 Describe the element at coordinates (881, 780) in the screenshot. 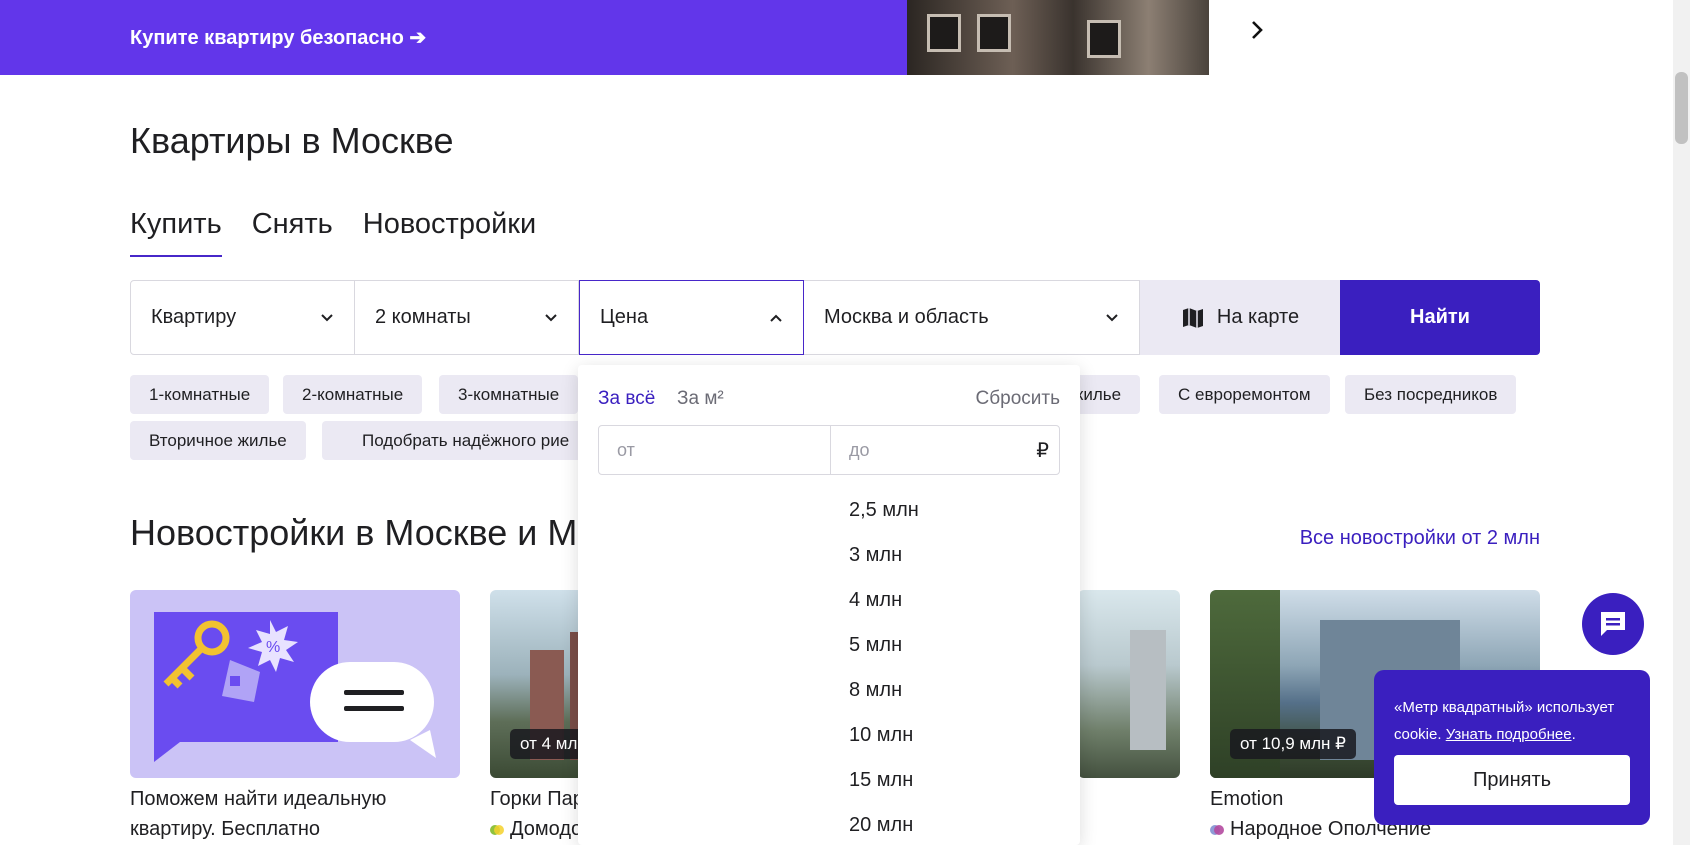

I see `price-option: 15 млн` at that location.